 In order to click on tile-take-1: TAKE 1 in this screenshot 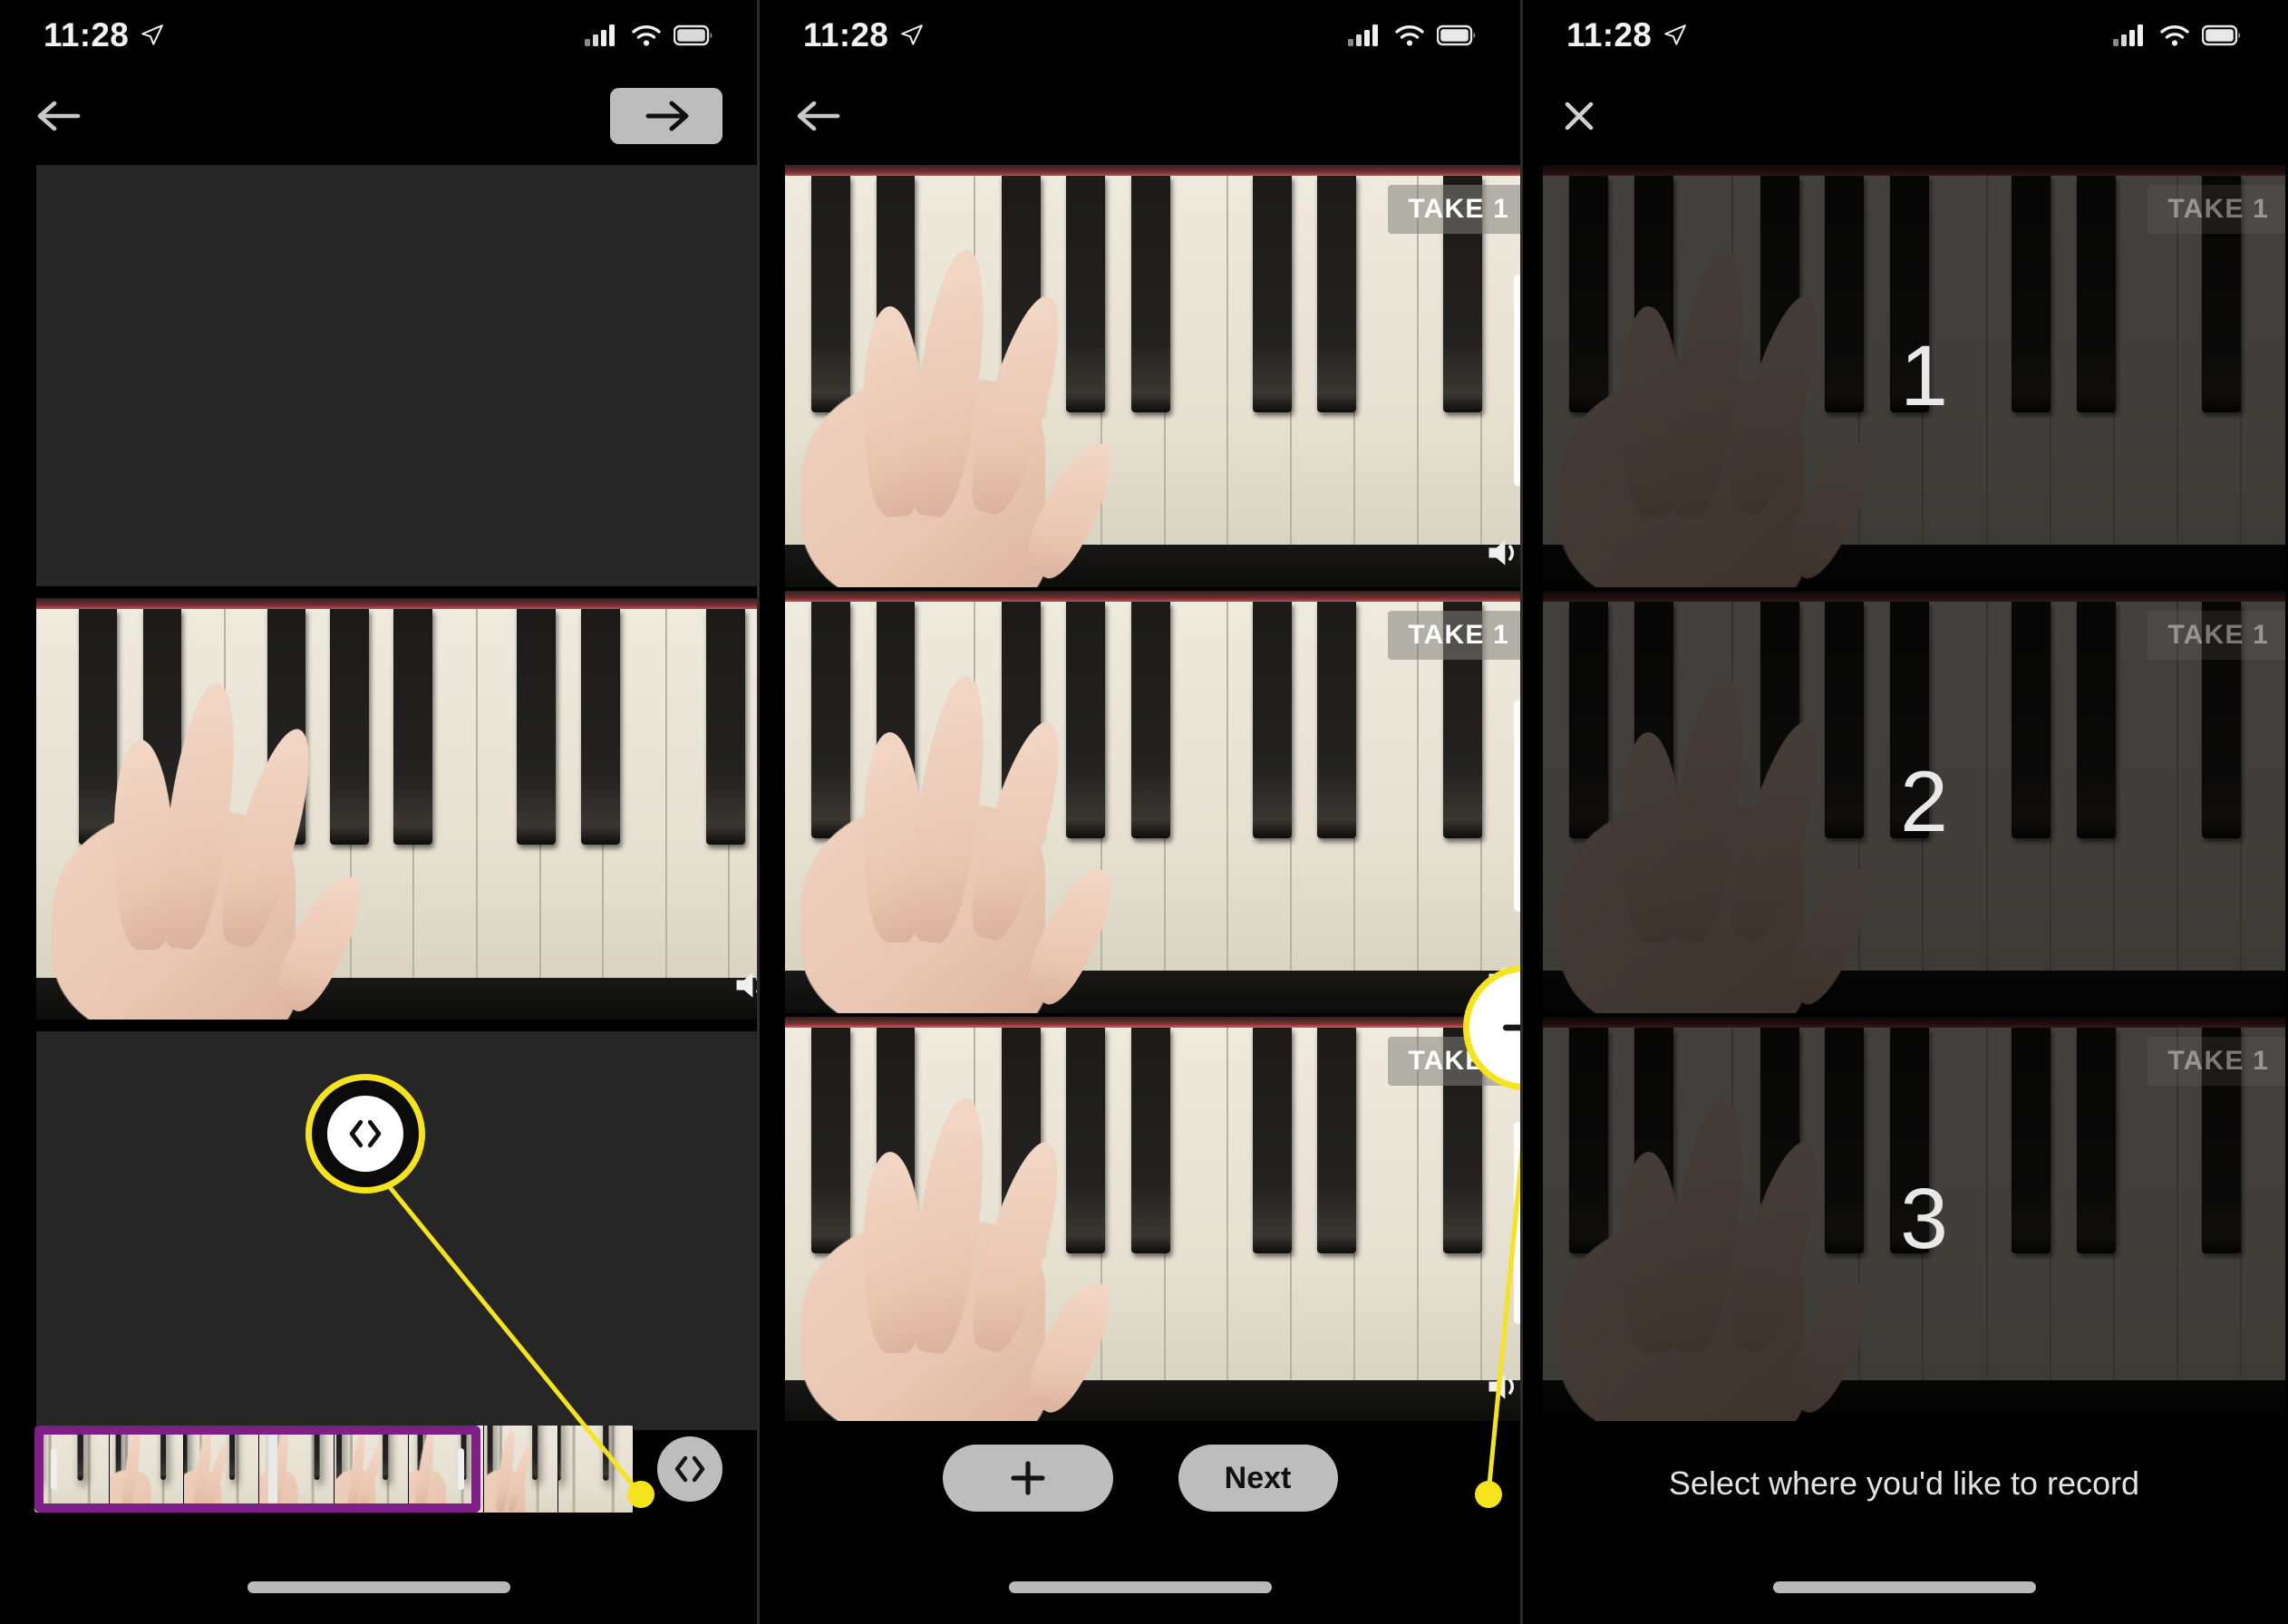, I will do `click(1154, 376)`.